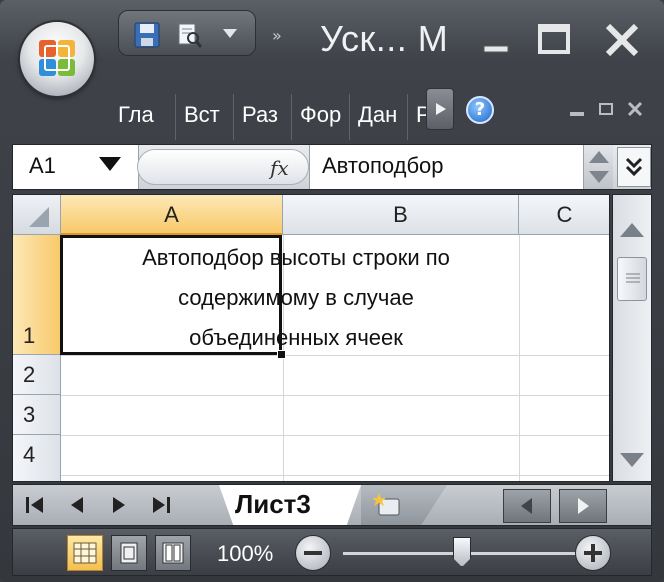 The width and height of the screenshot is (664, 582). Describe the element at coordinates (632, 230) in the screenshot. I see `scroll-up-icon` at that location.